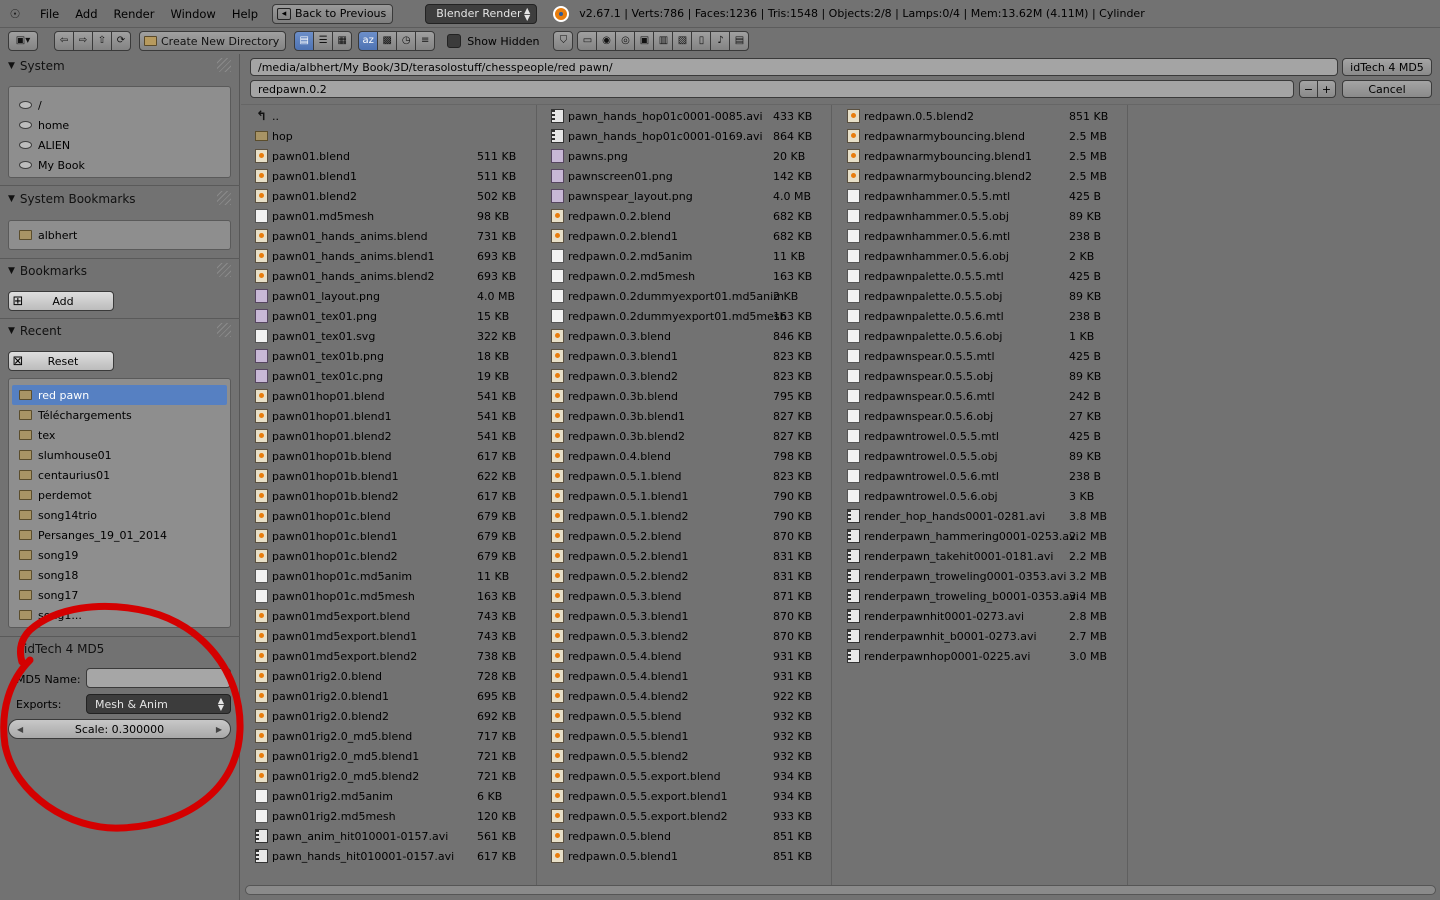 The image size is (1440, 900). What do you see at coordinates (119, 105) in the screenshot?
I see `system-item-root: /` at bounding box center [119, 105].